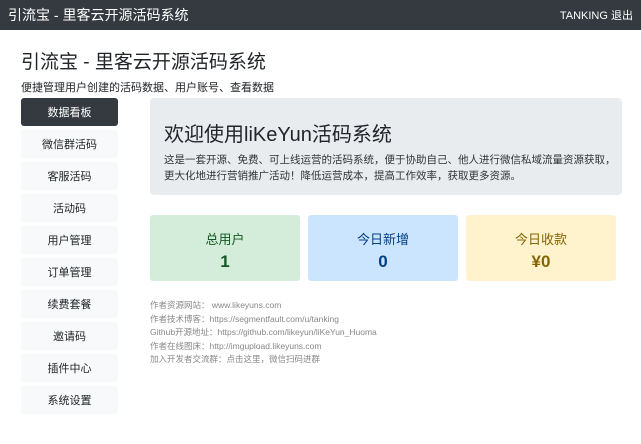 This screenshot has height=444, width=641. What do you see at coordinates (69, 208) in the screenshot?
I see `sidebar-item-activity-code: 活动码` at bounding box center [69, 208].